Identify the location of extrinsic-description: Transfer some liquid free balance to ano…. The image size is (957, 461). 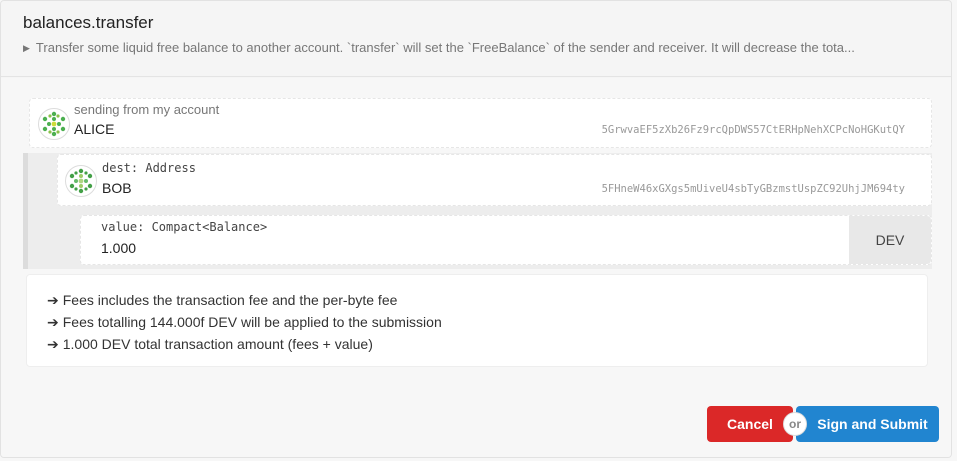
(445, 47).